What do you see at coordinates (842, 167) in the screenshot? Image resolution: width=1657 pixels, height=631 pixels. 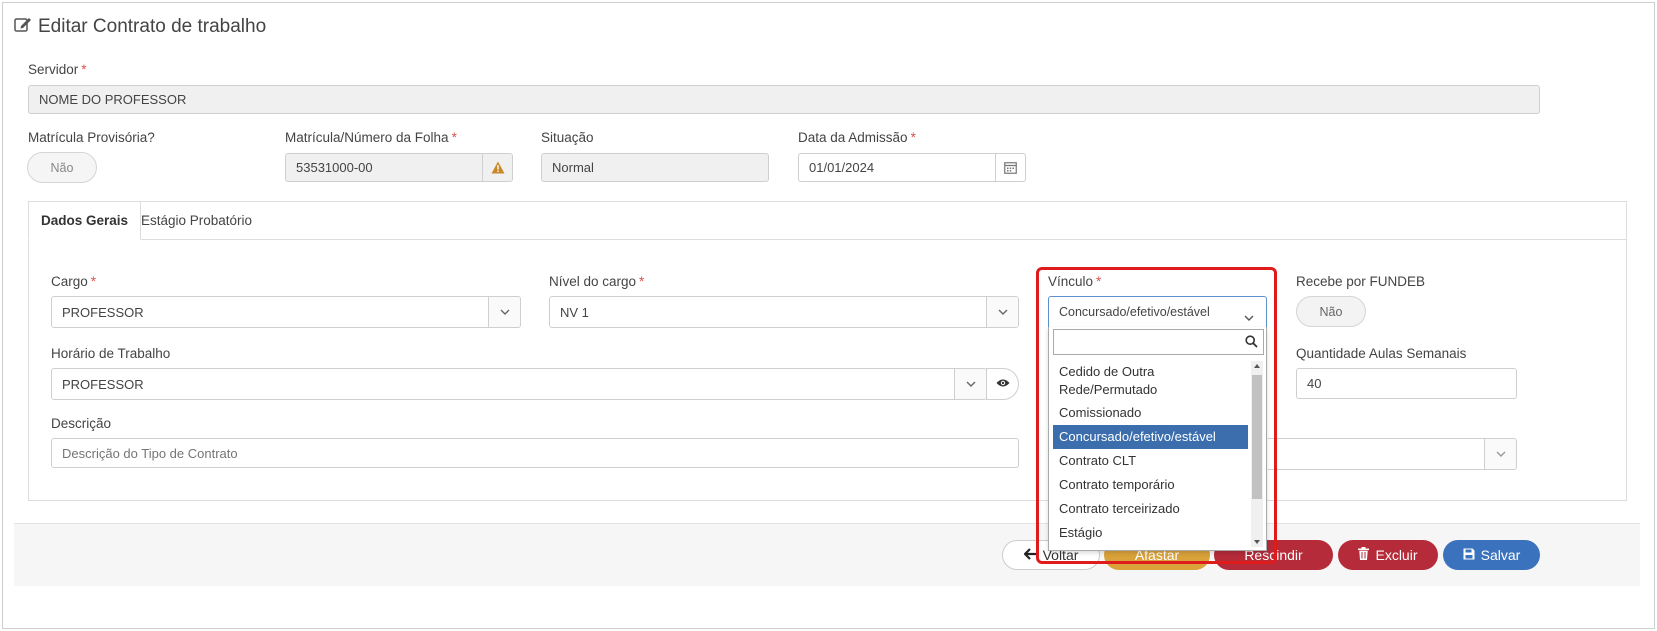 I see `admissao-value: 01/01/2024` at bounding box center [842, 167].